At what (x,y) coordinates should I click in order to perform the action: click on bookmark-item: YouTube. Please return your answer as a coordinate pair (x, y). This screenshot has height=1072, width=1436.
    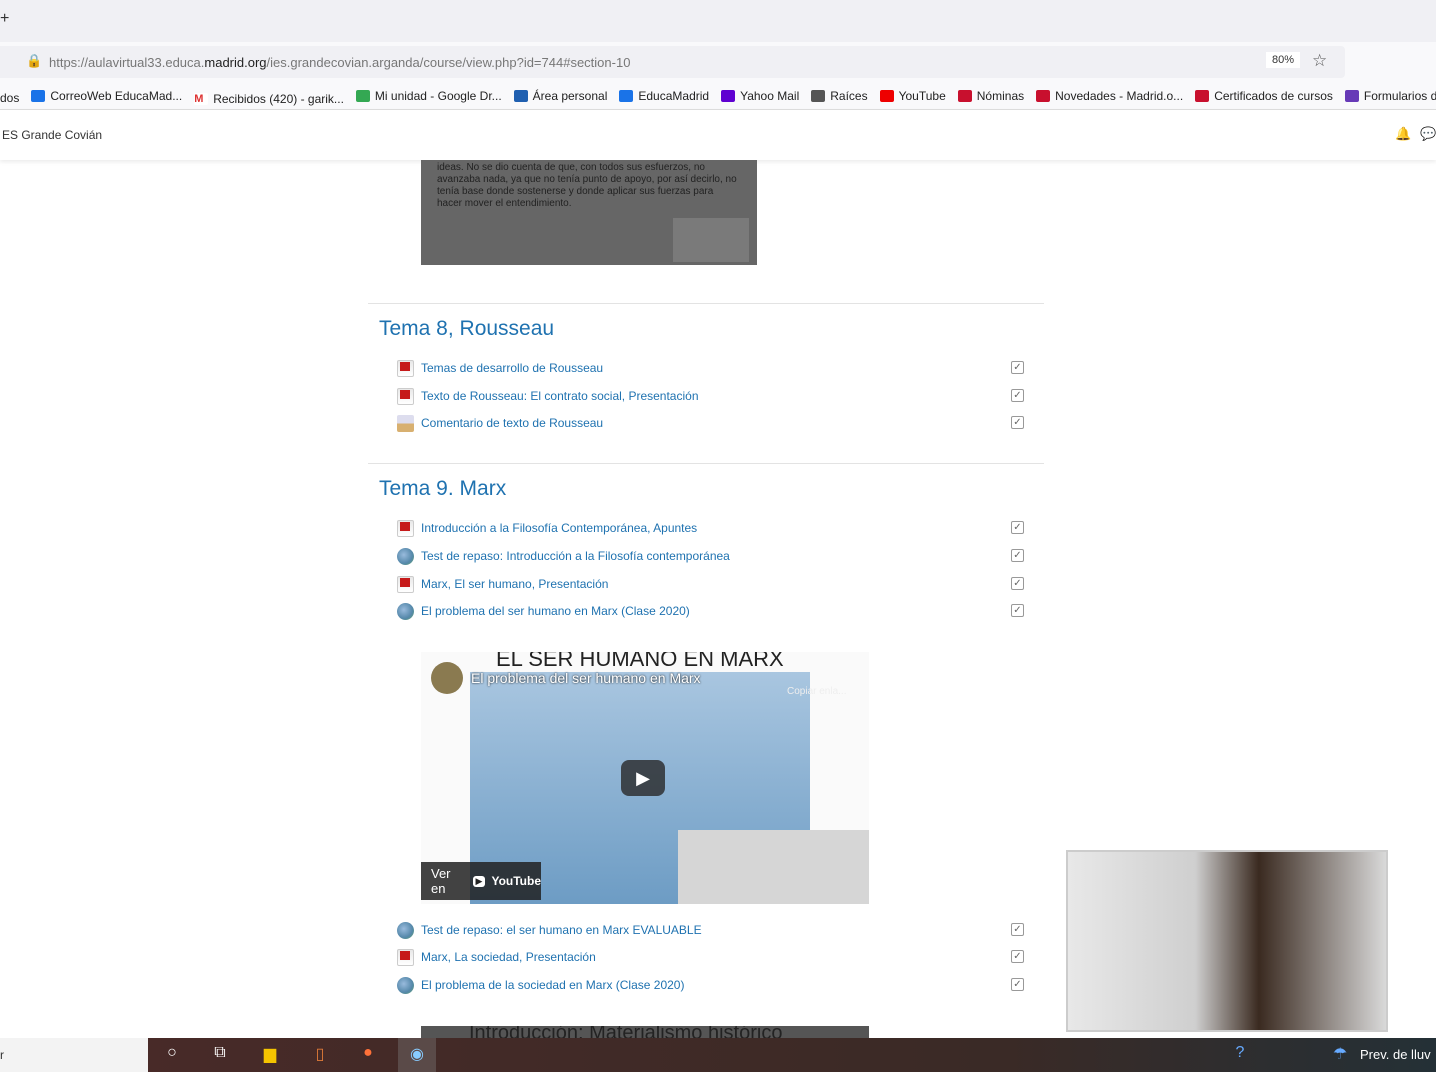
    Looking at the image, I should click on (912, 95).